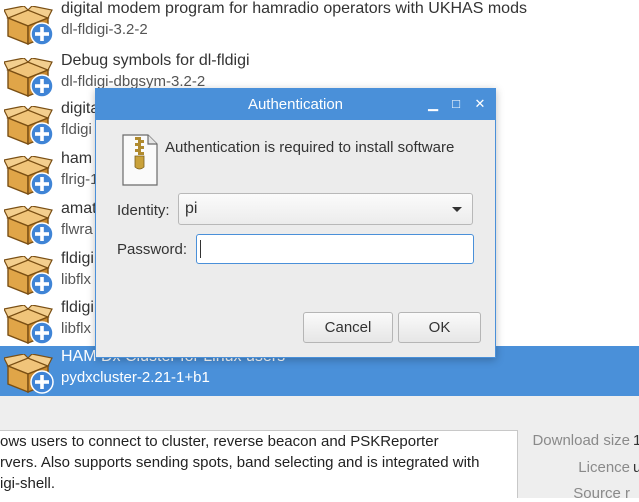 This screenshot has width=639, height=502. Describe the element at coordinates (143, 210) in the screenshot. I see `identity-label: Identity:` at that location.